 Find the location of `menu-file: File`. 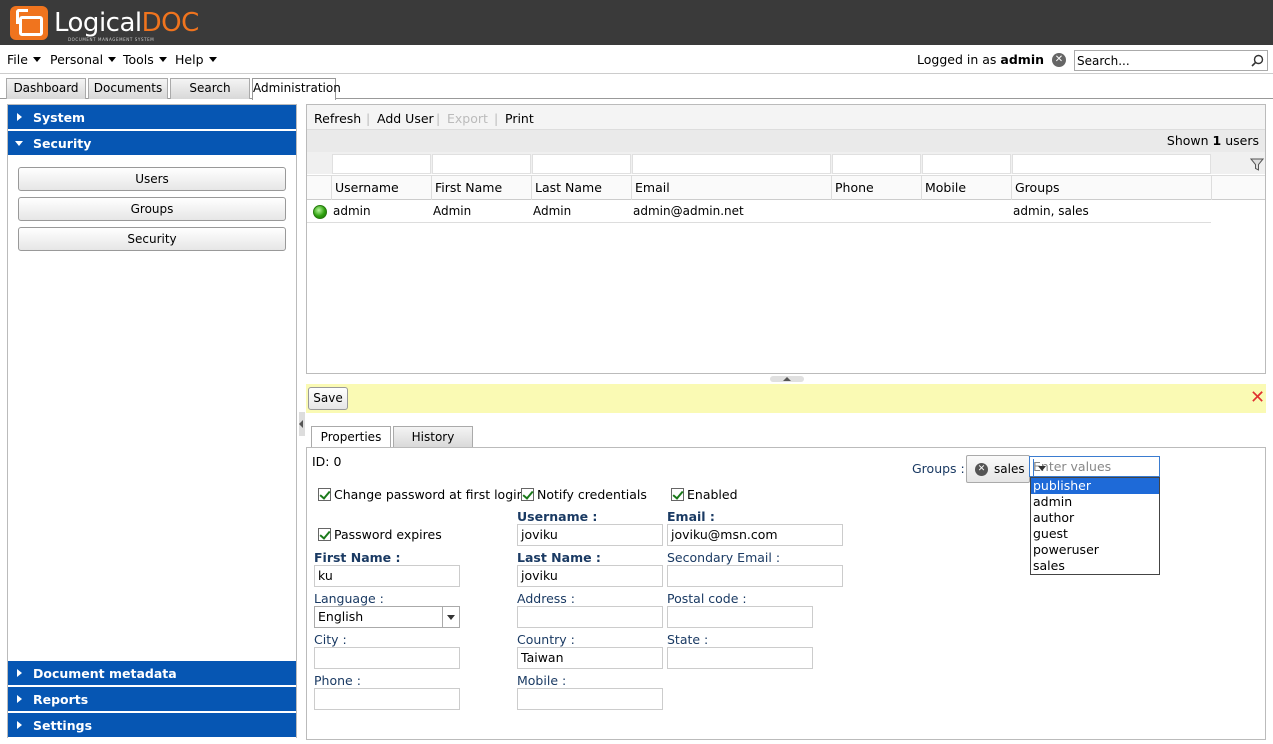

menu-file: File is located at coordinates (24, 59).